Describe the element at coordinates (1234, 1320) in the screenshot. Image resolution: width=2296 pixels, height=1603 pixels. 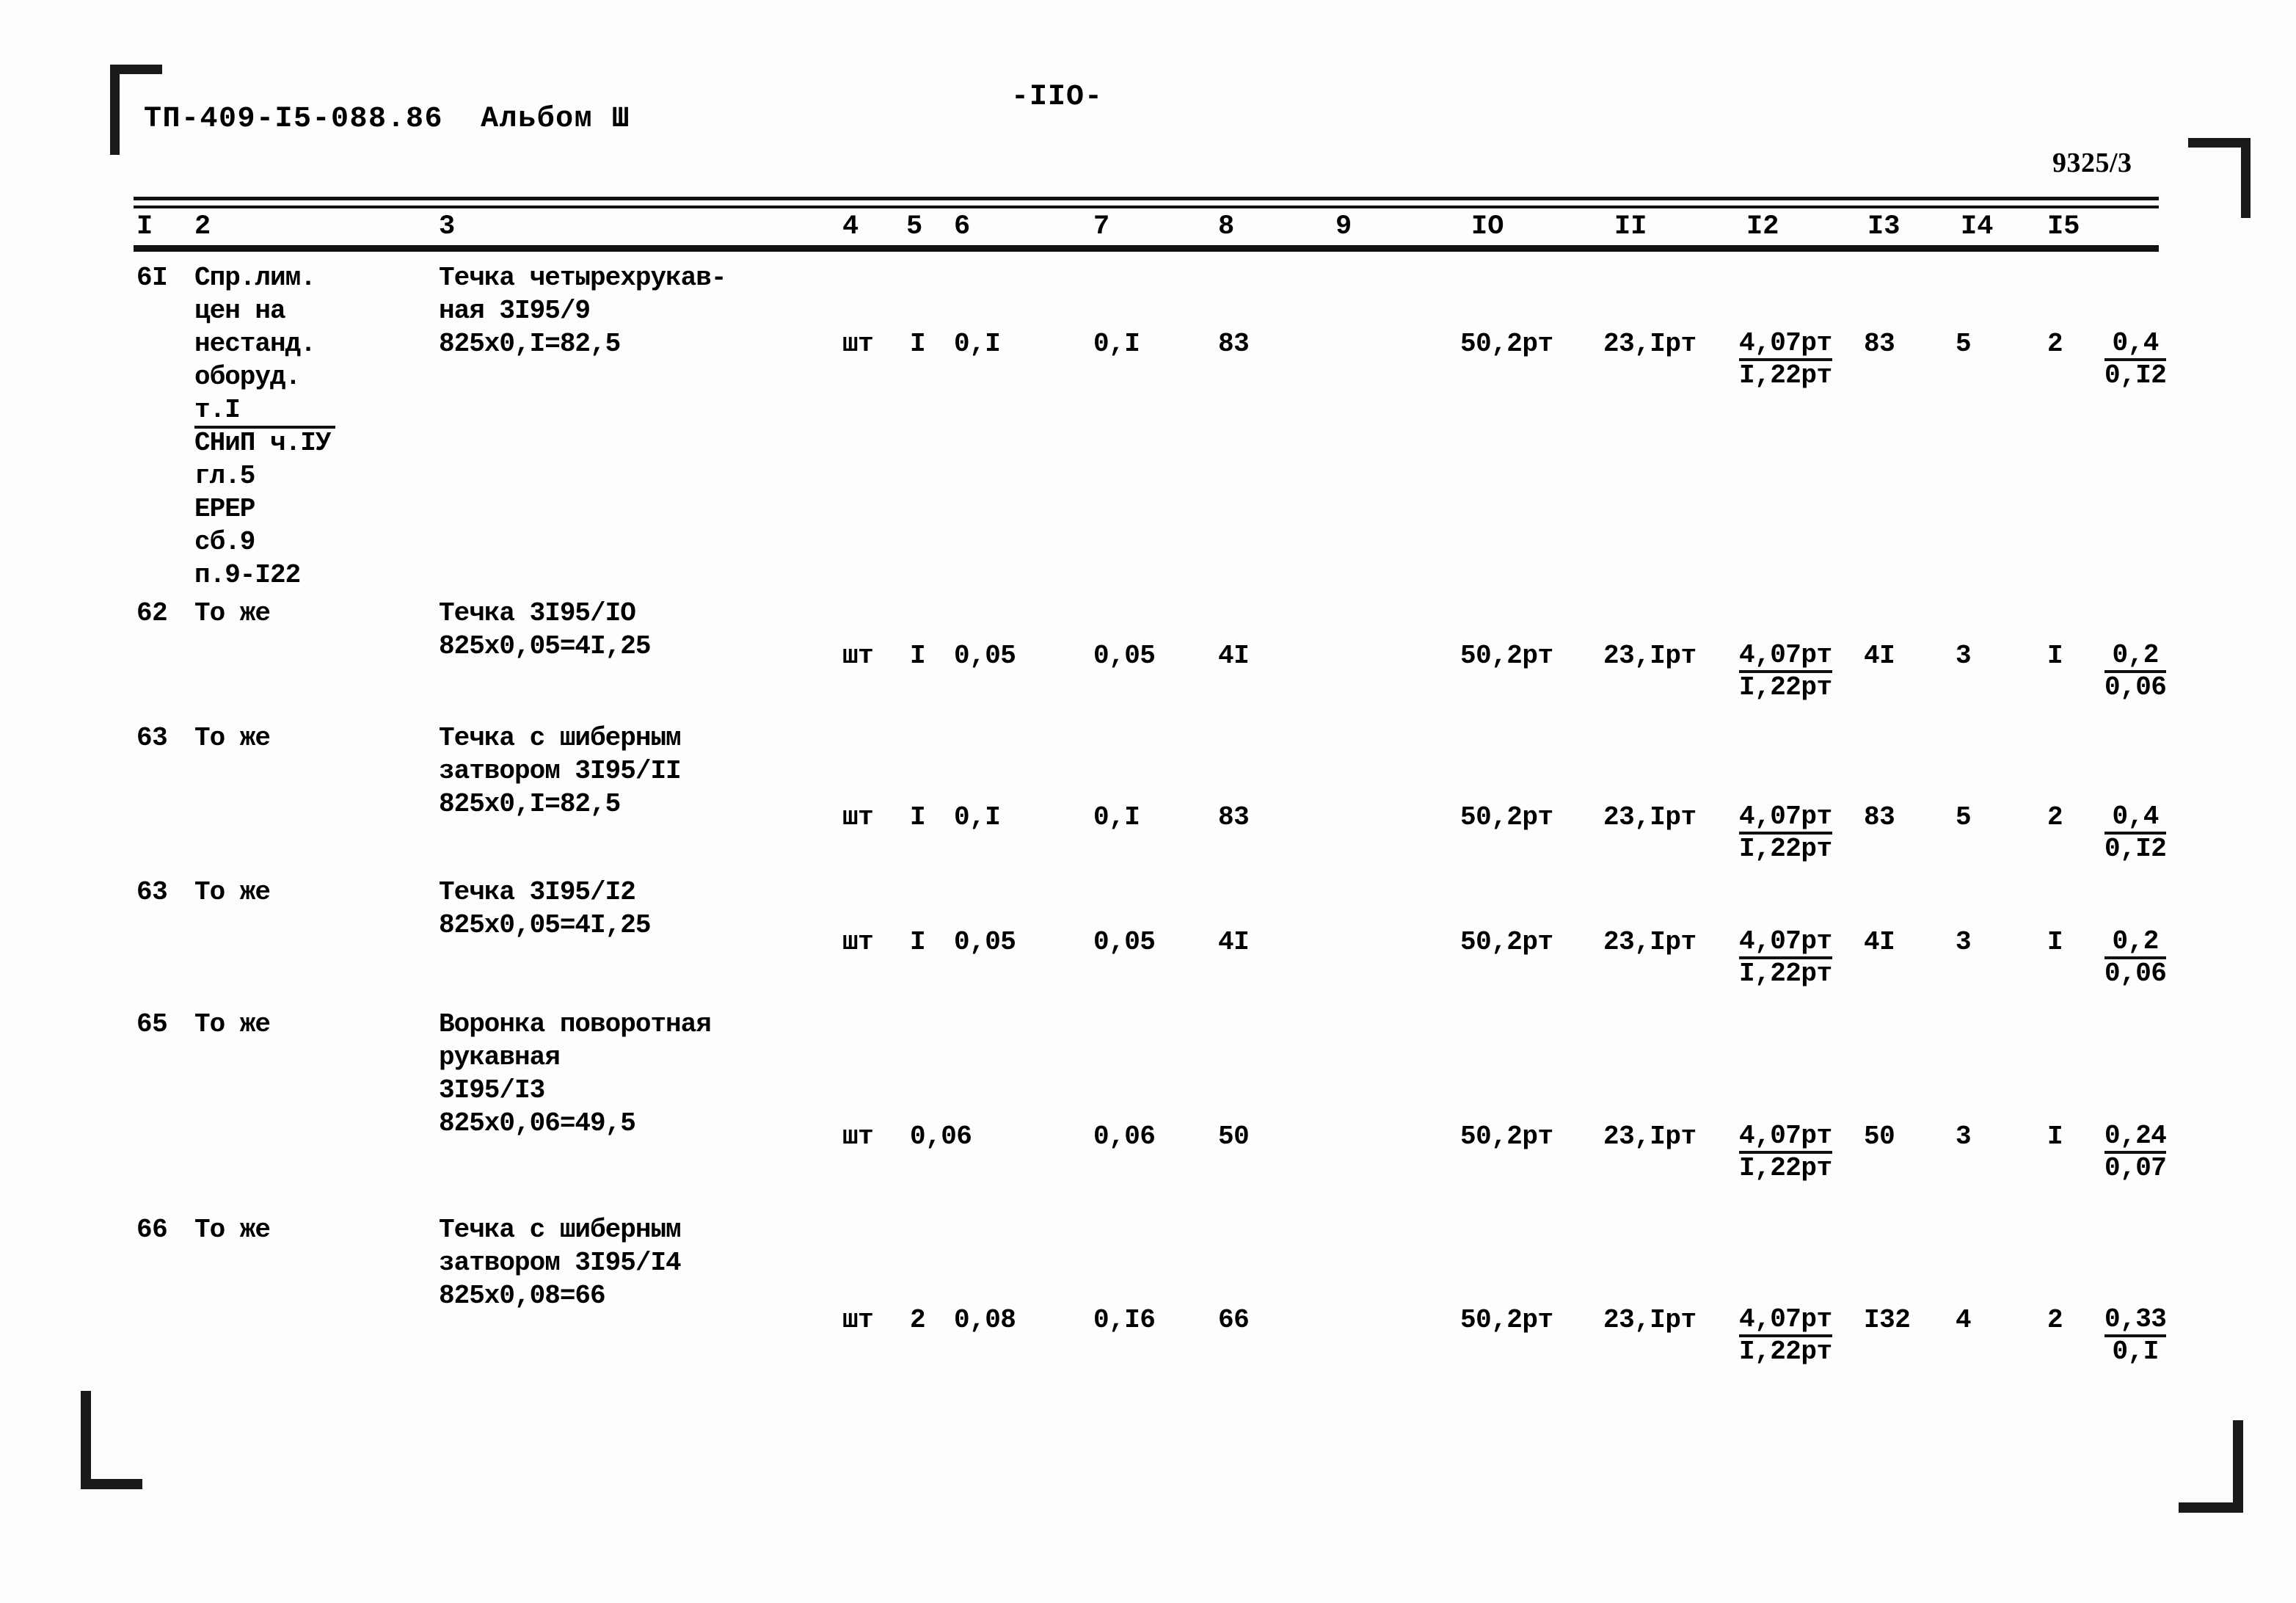
I see `row-6-value-8: 66` at that location.